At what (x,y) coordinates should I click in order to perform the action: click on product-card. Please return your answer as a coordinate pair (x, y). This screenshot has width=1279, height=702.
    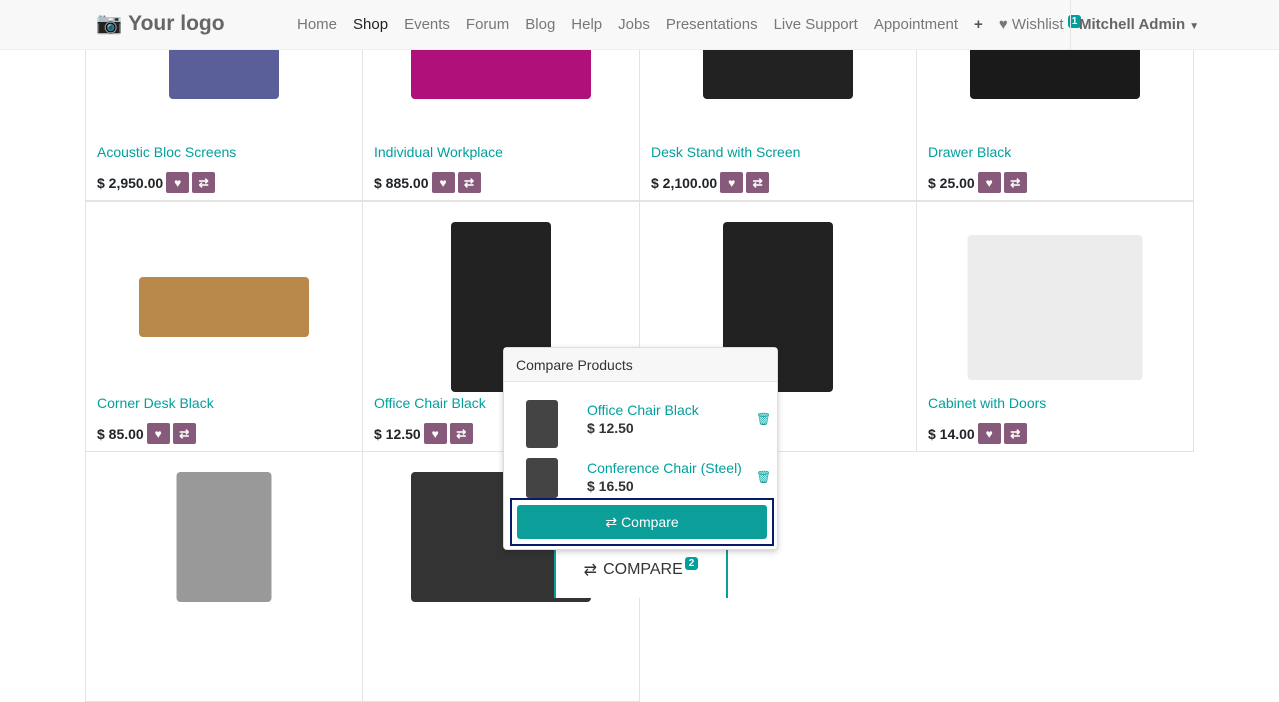
    Looking at the image, I should click on (224, 576).